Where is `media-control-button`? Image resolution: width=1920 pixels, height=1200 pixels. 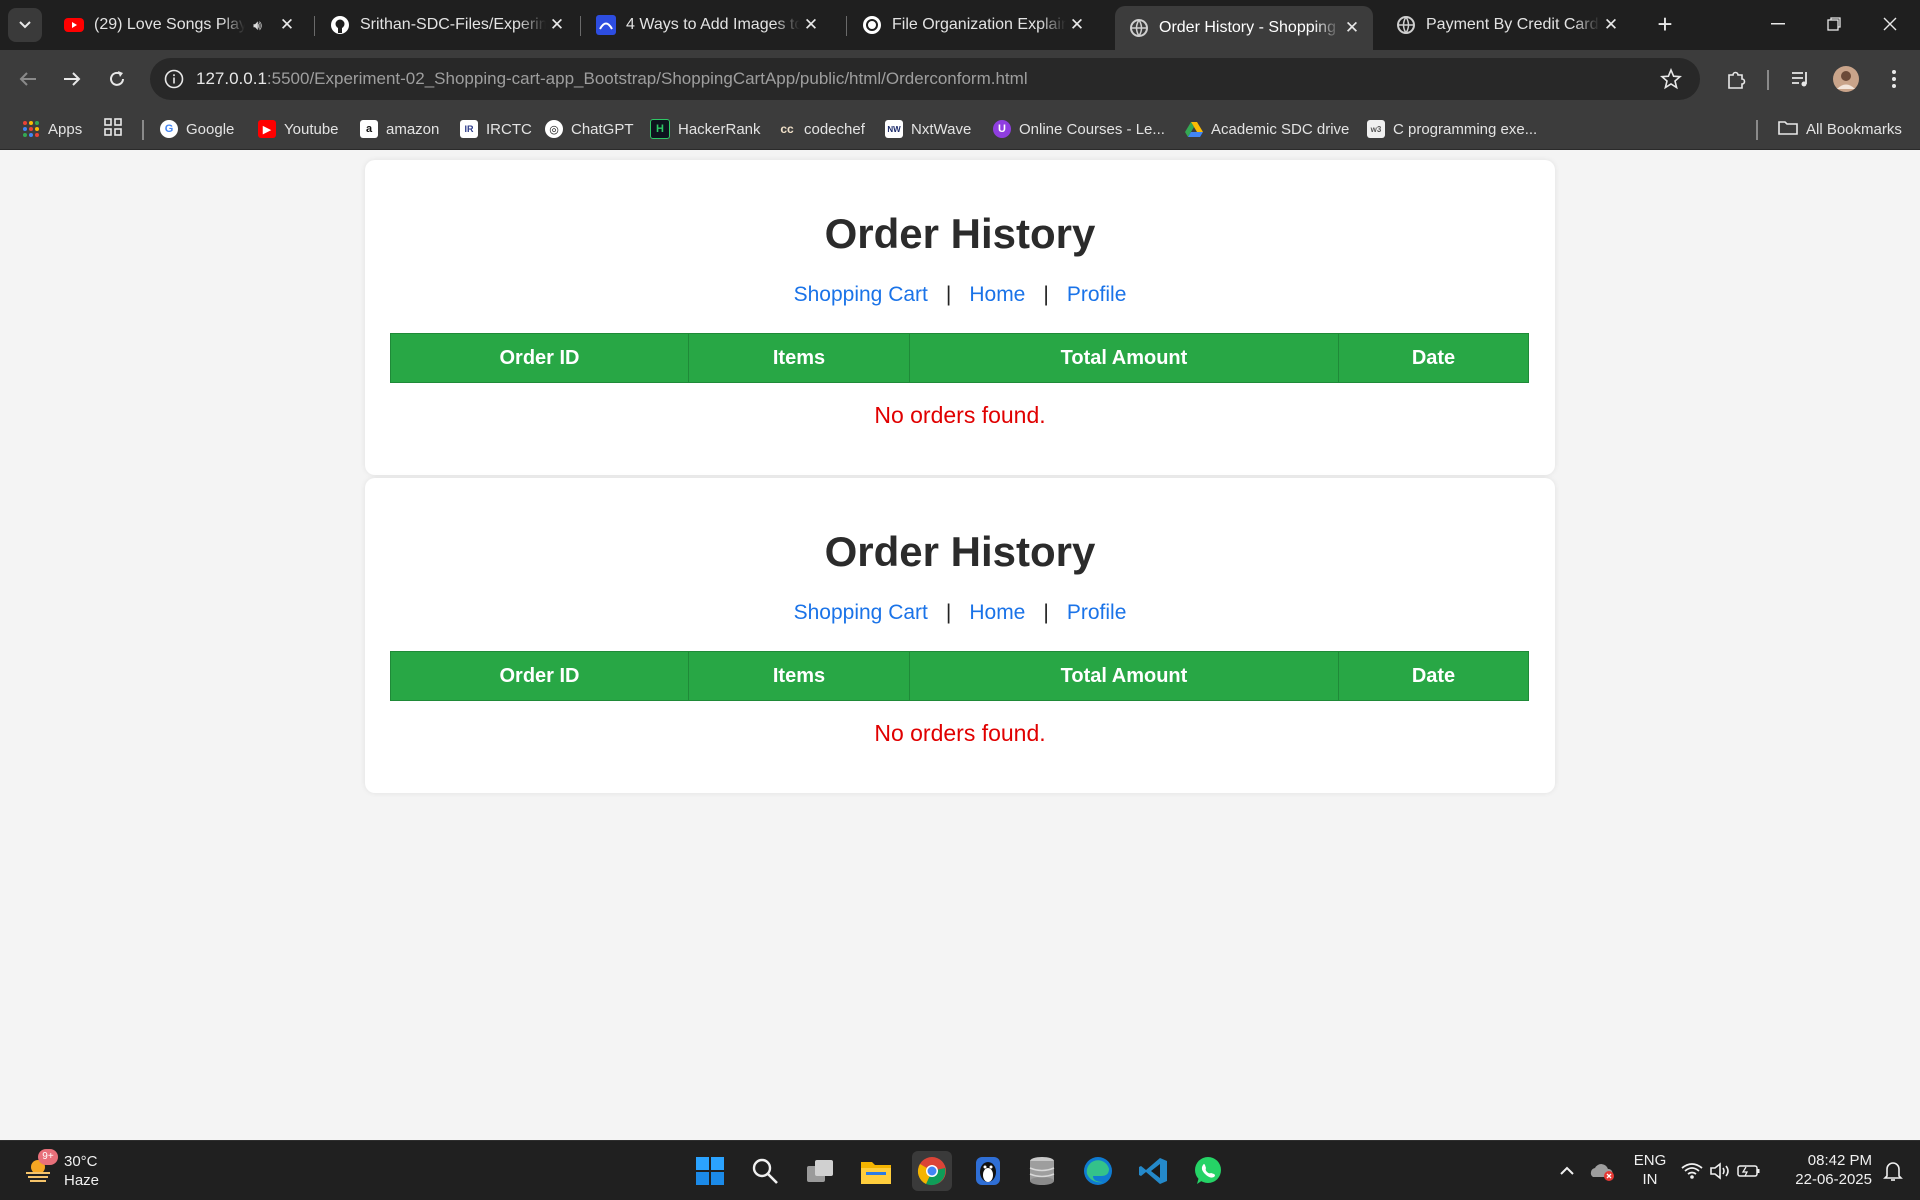
media-control-button is located at coordinates (1802, 79).